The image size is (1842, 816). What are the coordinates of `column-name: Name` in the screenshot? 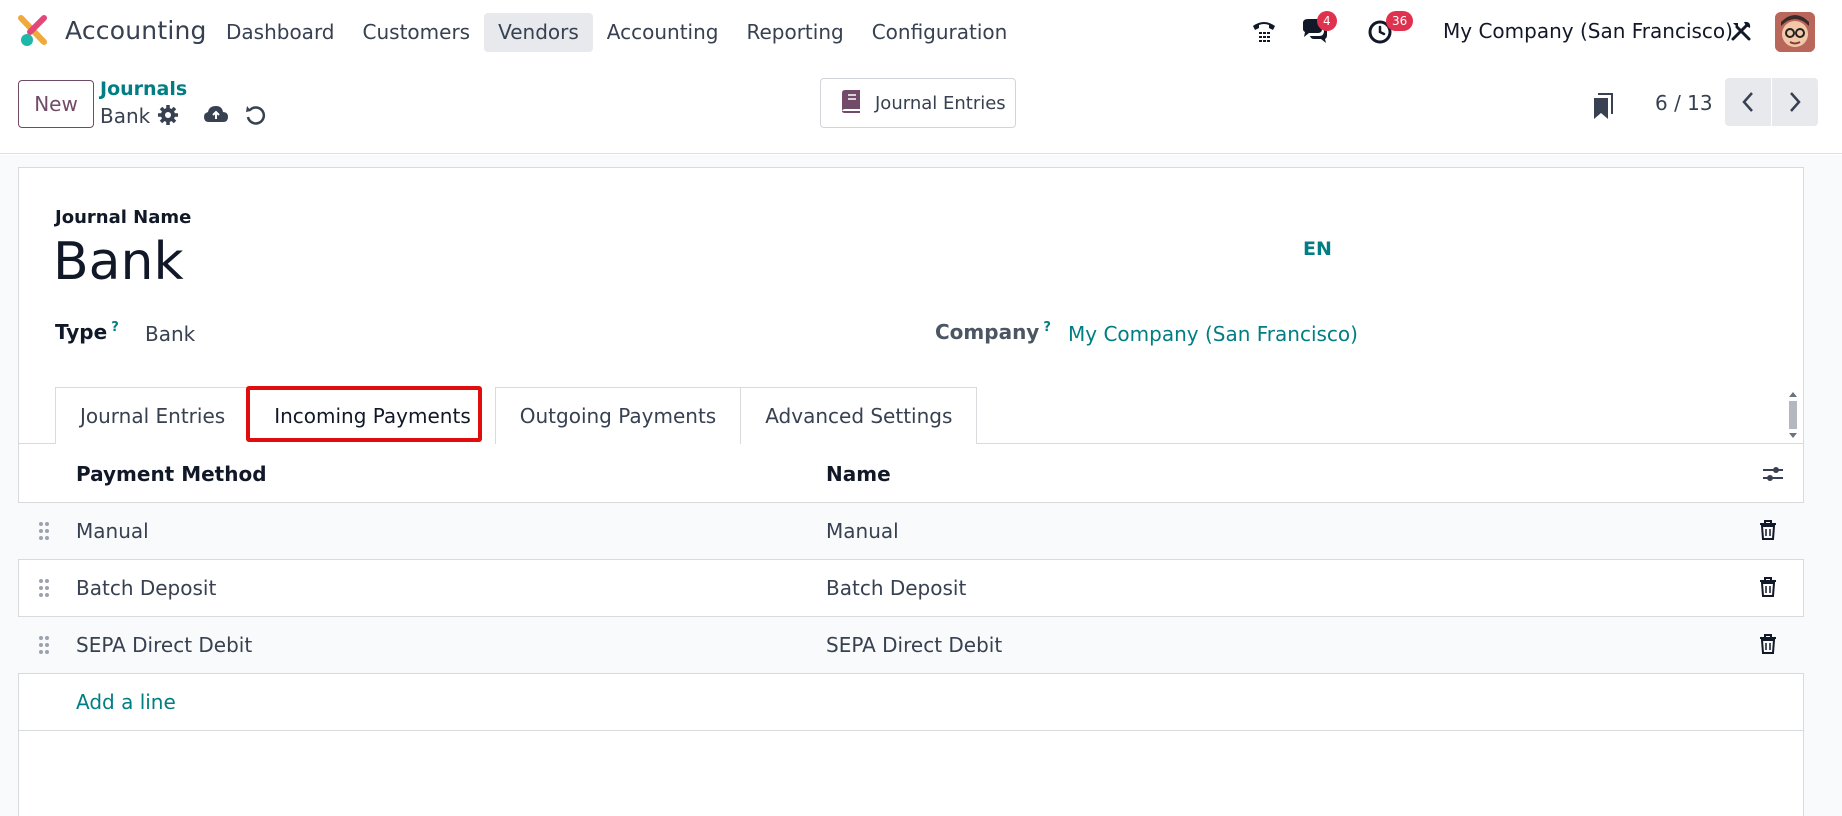 It's located at (858, 474).